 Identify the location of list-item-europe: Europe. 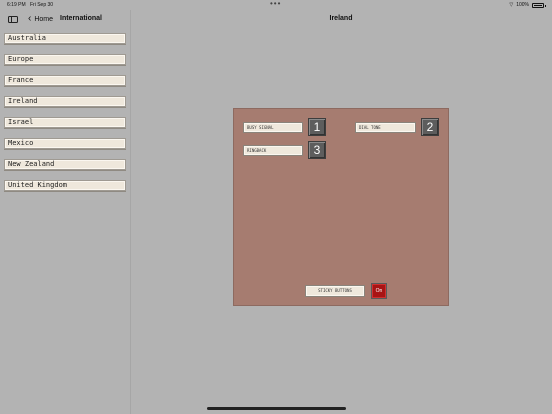
(65, 59).